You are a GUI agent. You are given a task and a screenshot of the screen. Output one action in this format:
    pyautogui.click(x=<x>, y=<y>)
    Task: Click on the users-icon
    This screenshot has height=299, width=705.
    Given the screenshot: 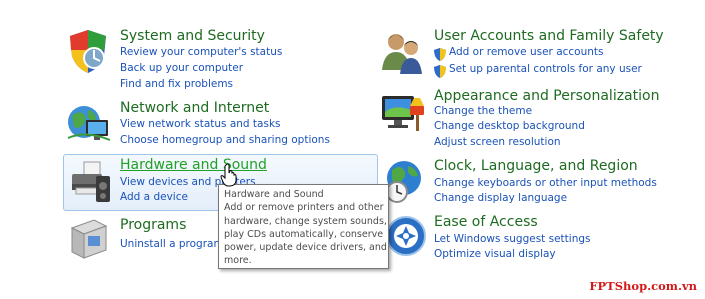 What is the action you would take?
    pyautogui.click(x=403, y=53)
    